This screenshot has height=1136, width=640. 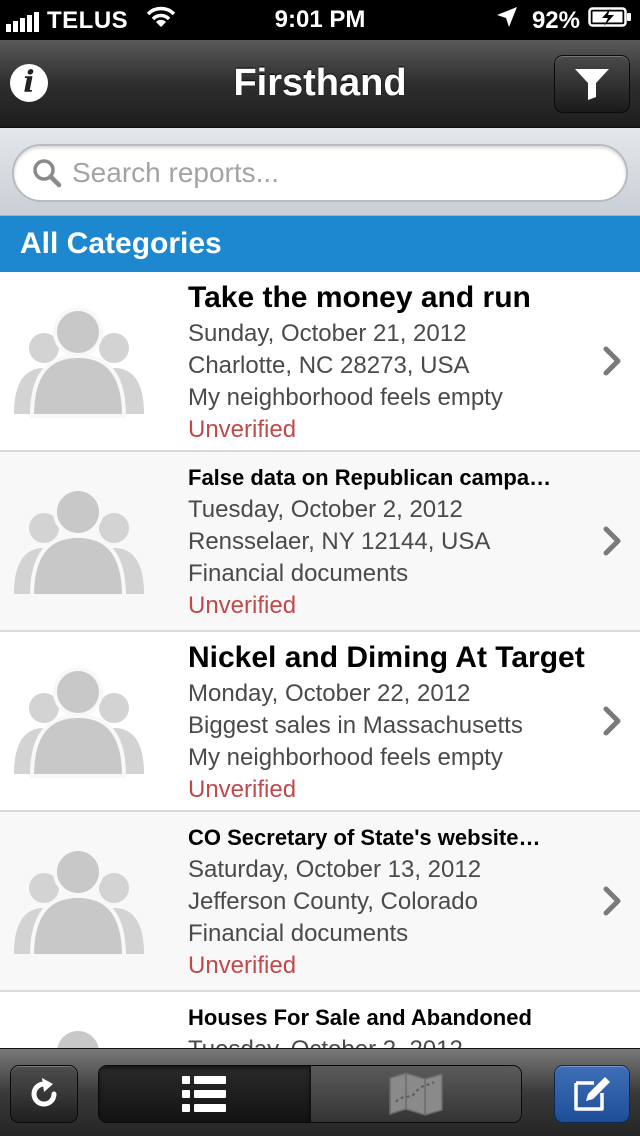 I want to click on report-title: Nickel and Diming At Target, so click(x=386, y=657).